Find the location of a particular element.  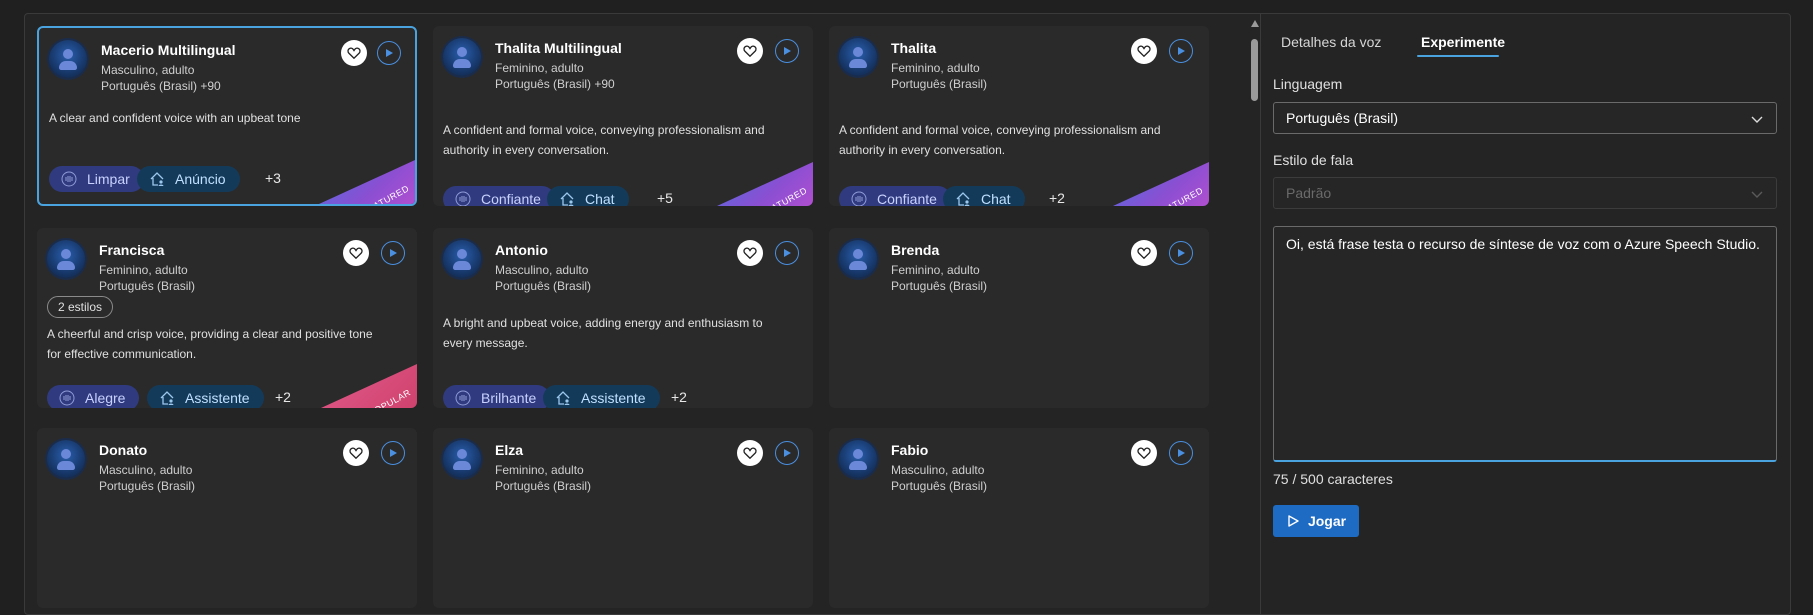

scroll-thumb is located at coordinates (1254, 70).